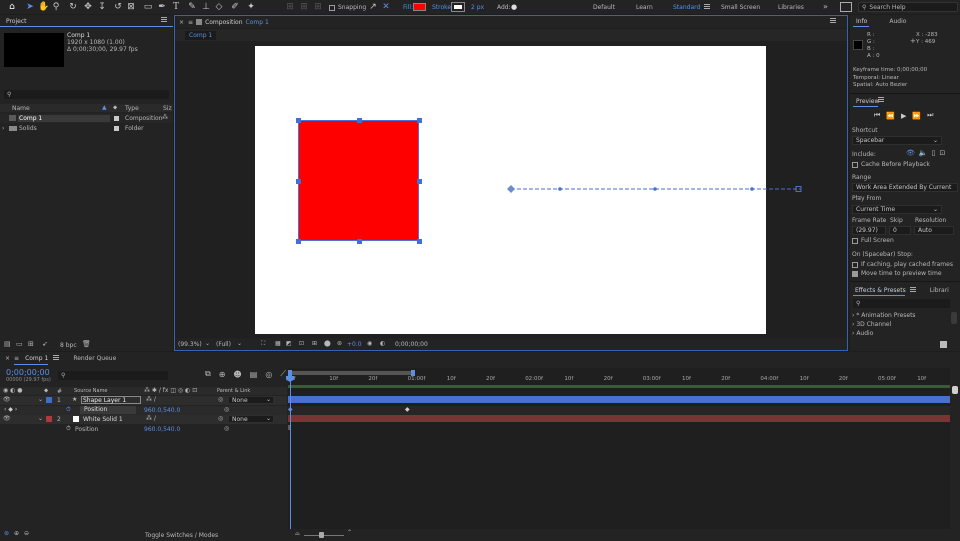  What do you see at coordinates (113, 375) in the screenshot?
I see `timeline-search-input: ⚲` at bounding box center [113, 375].